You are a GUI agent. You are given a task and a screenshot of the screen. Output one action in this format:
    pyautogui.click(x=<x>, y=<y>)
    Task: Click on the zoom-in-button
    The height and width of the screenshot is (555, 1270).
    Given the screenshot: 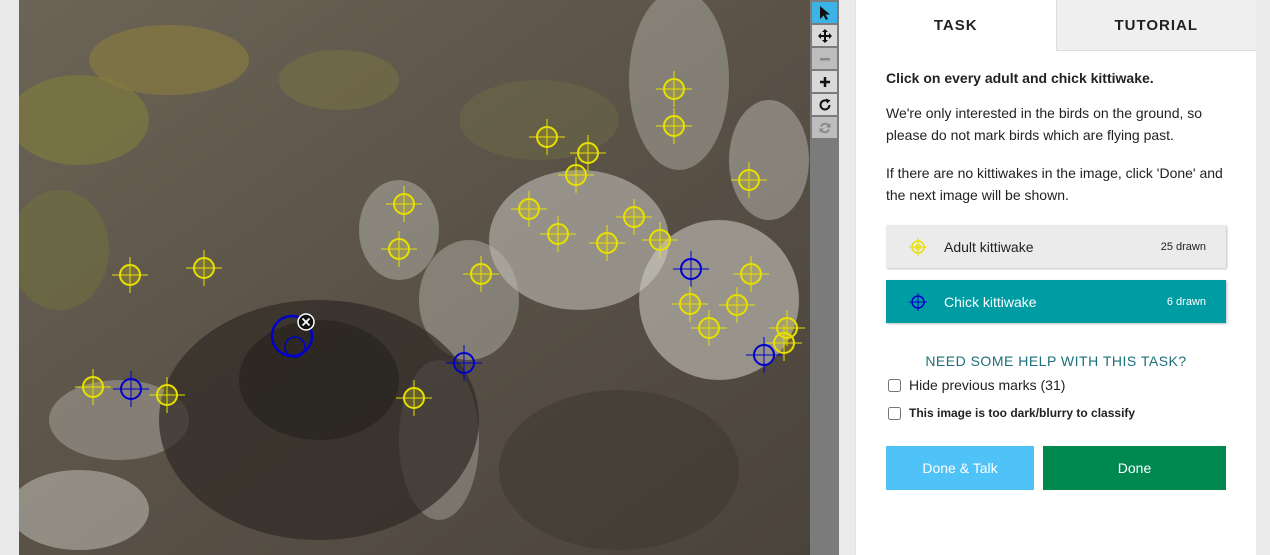 What is the action you would take?
    pyautogui.click(x=824, y=81)
    